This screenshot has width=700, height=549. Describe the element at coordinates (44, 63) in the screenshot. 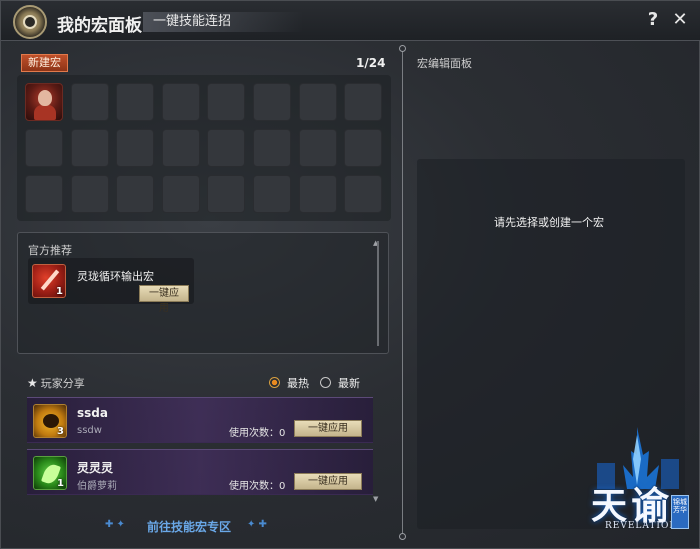

I see `new-macro-button: 新建宏` at that location.